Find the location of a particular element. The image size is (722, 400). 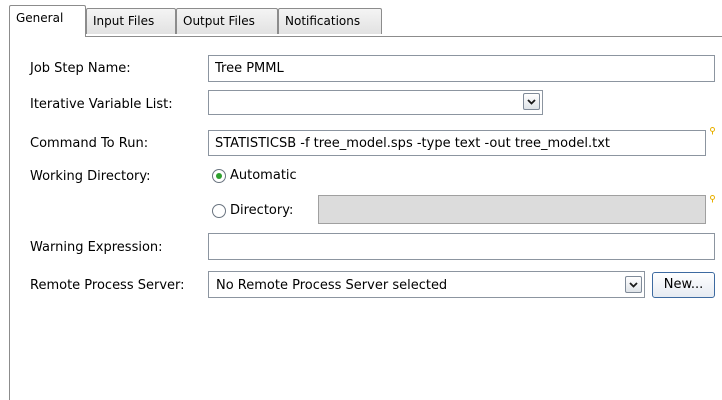

directory-radio is located at coordinates (219, 211).